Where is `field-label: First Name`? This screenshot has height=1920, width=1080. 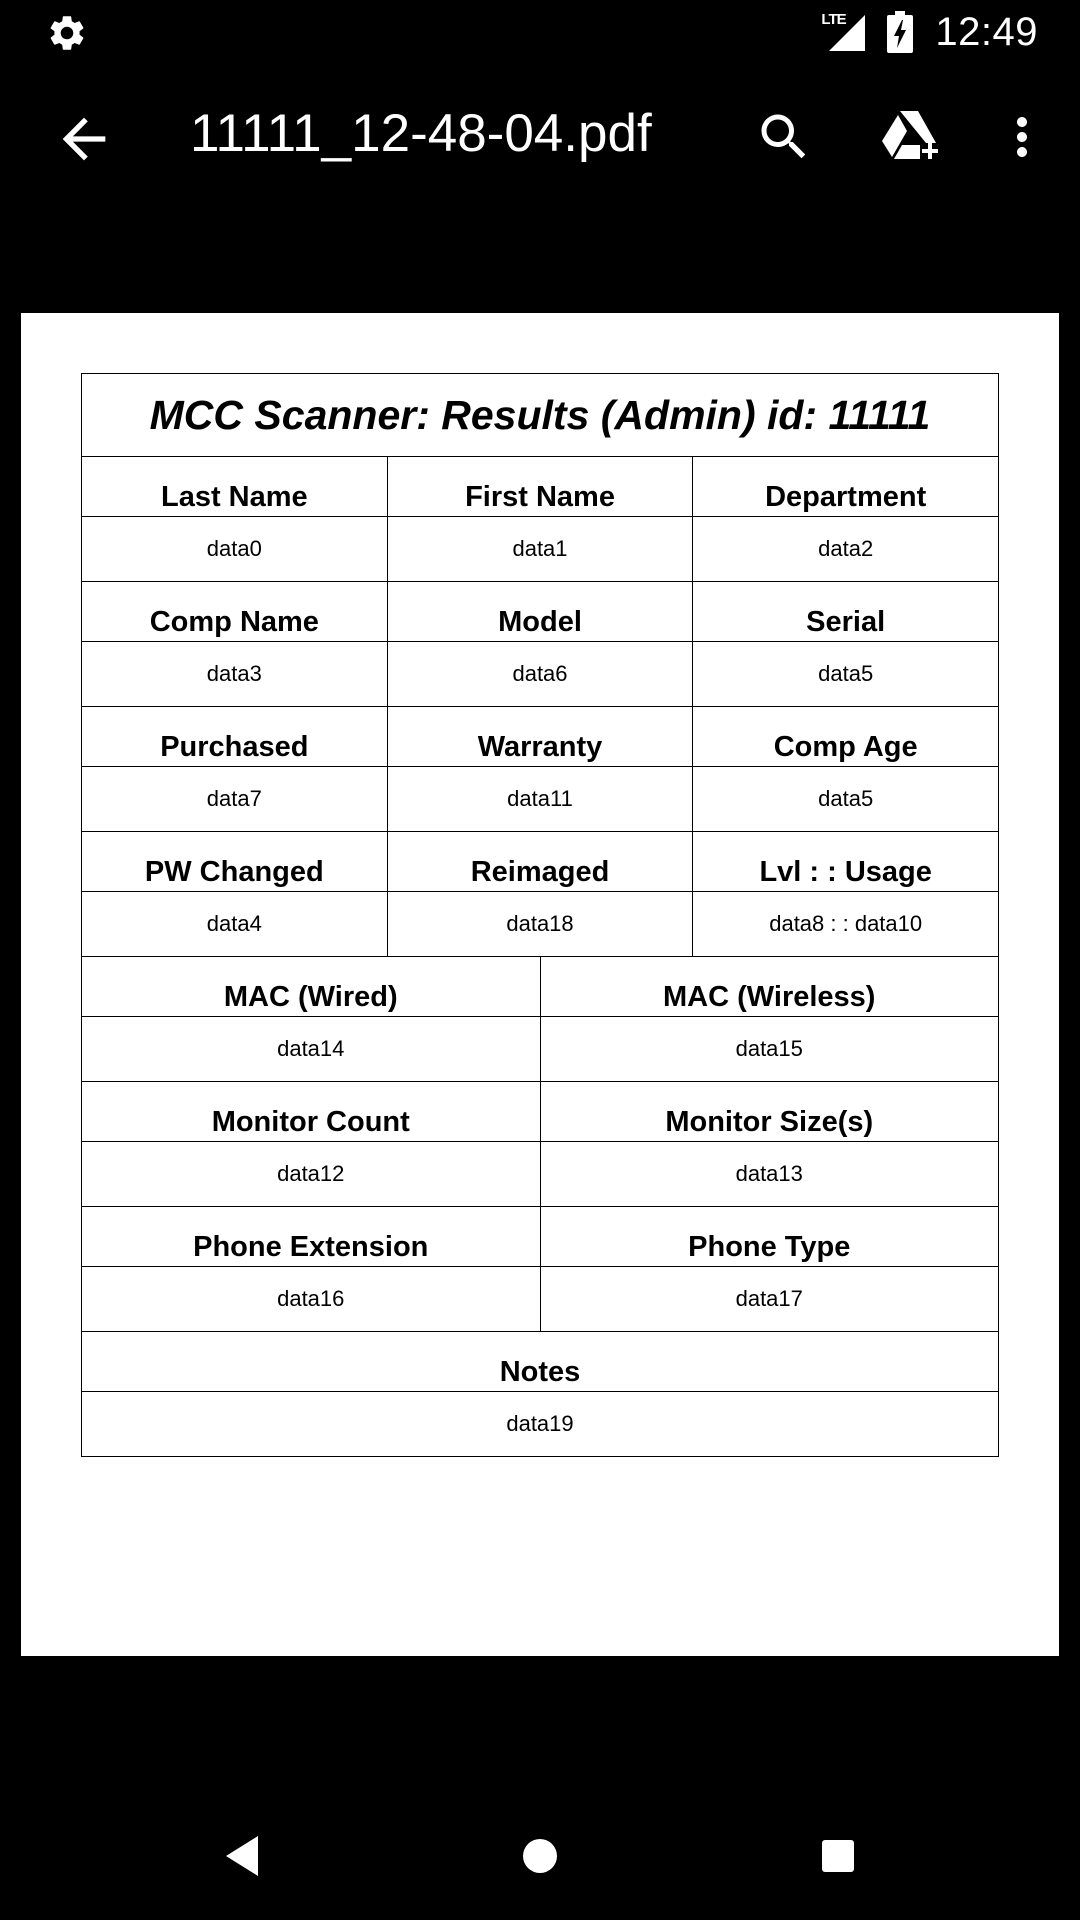 field-label: First Name is located at coordinates (539, 486).